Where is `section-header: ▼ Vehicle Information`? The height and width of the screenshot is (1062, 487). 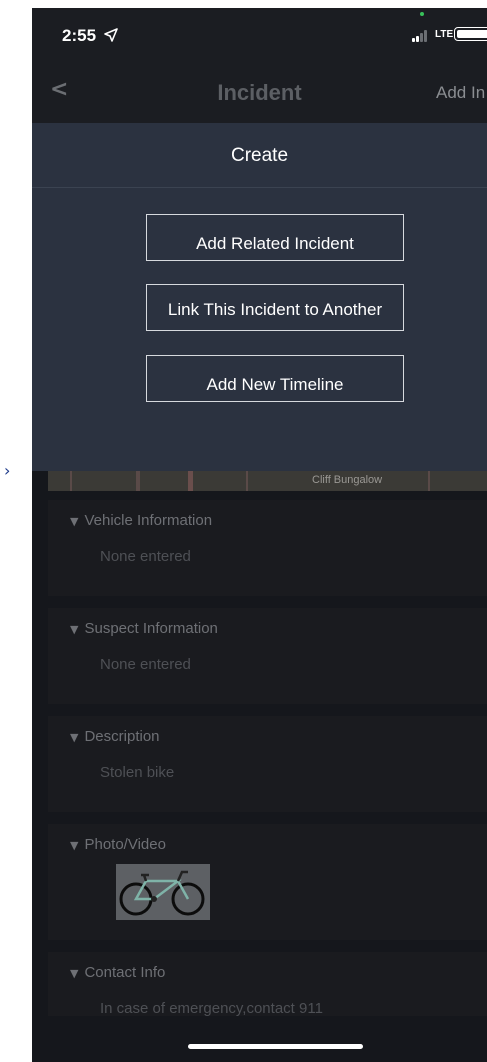
section-header: ▼ Vehicle Information is located at coordinates (141, 520).